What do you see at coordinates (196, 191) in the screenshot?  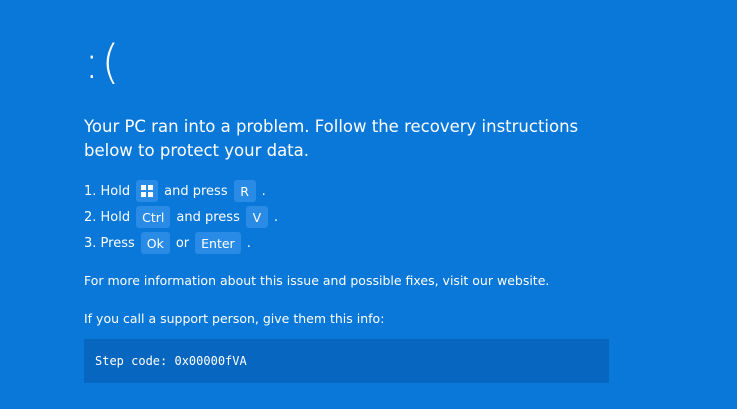 I see `step-1-mid: and press` at bounding box center [196, 191].